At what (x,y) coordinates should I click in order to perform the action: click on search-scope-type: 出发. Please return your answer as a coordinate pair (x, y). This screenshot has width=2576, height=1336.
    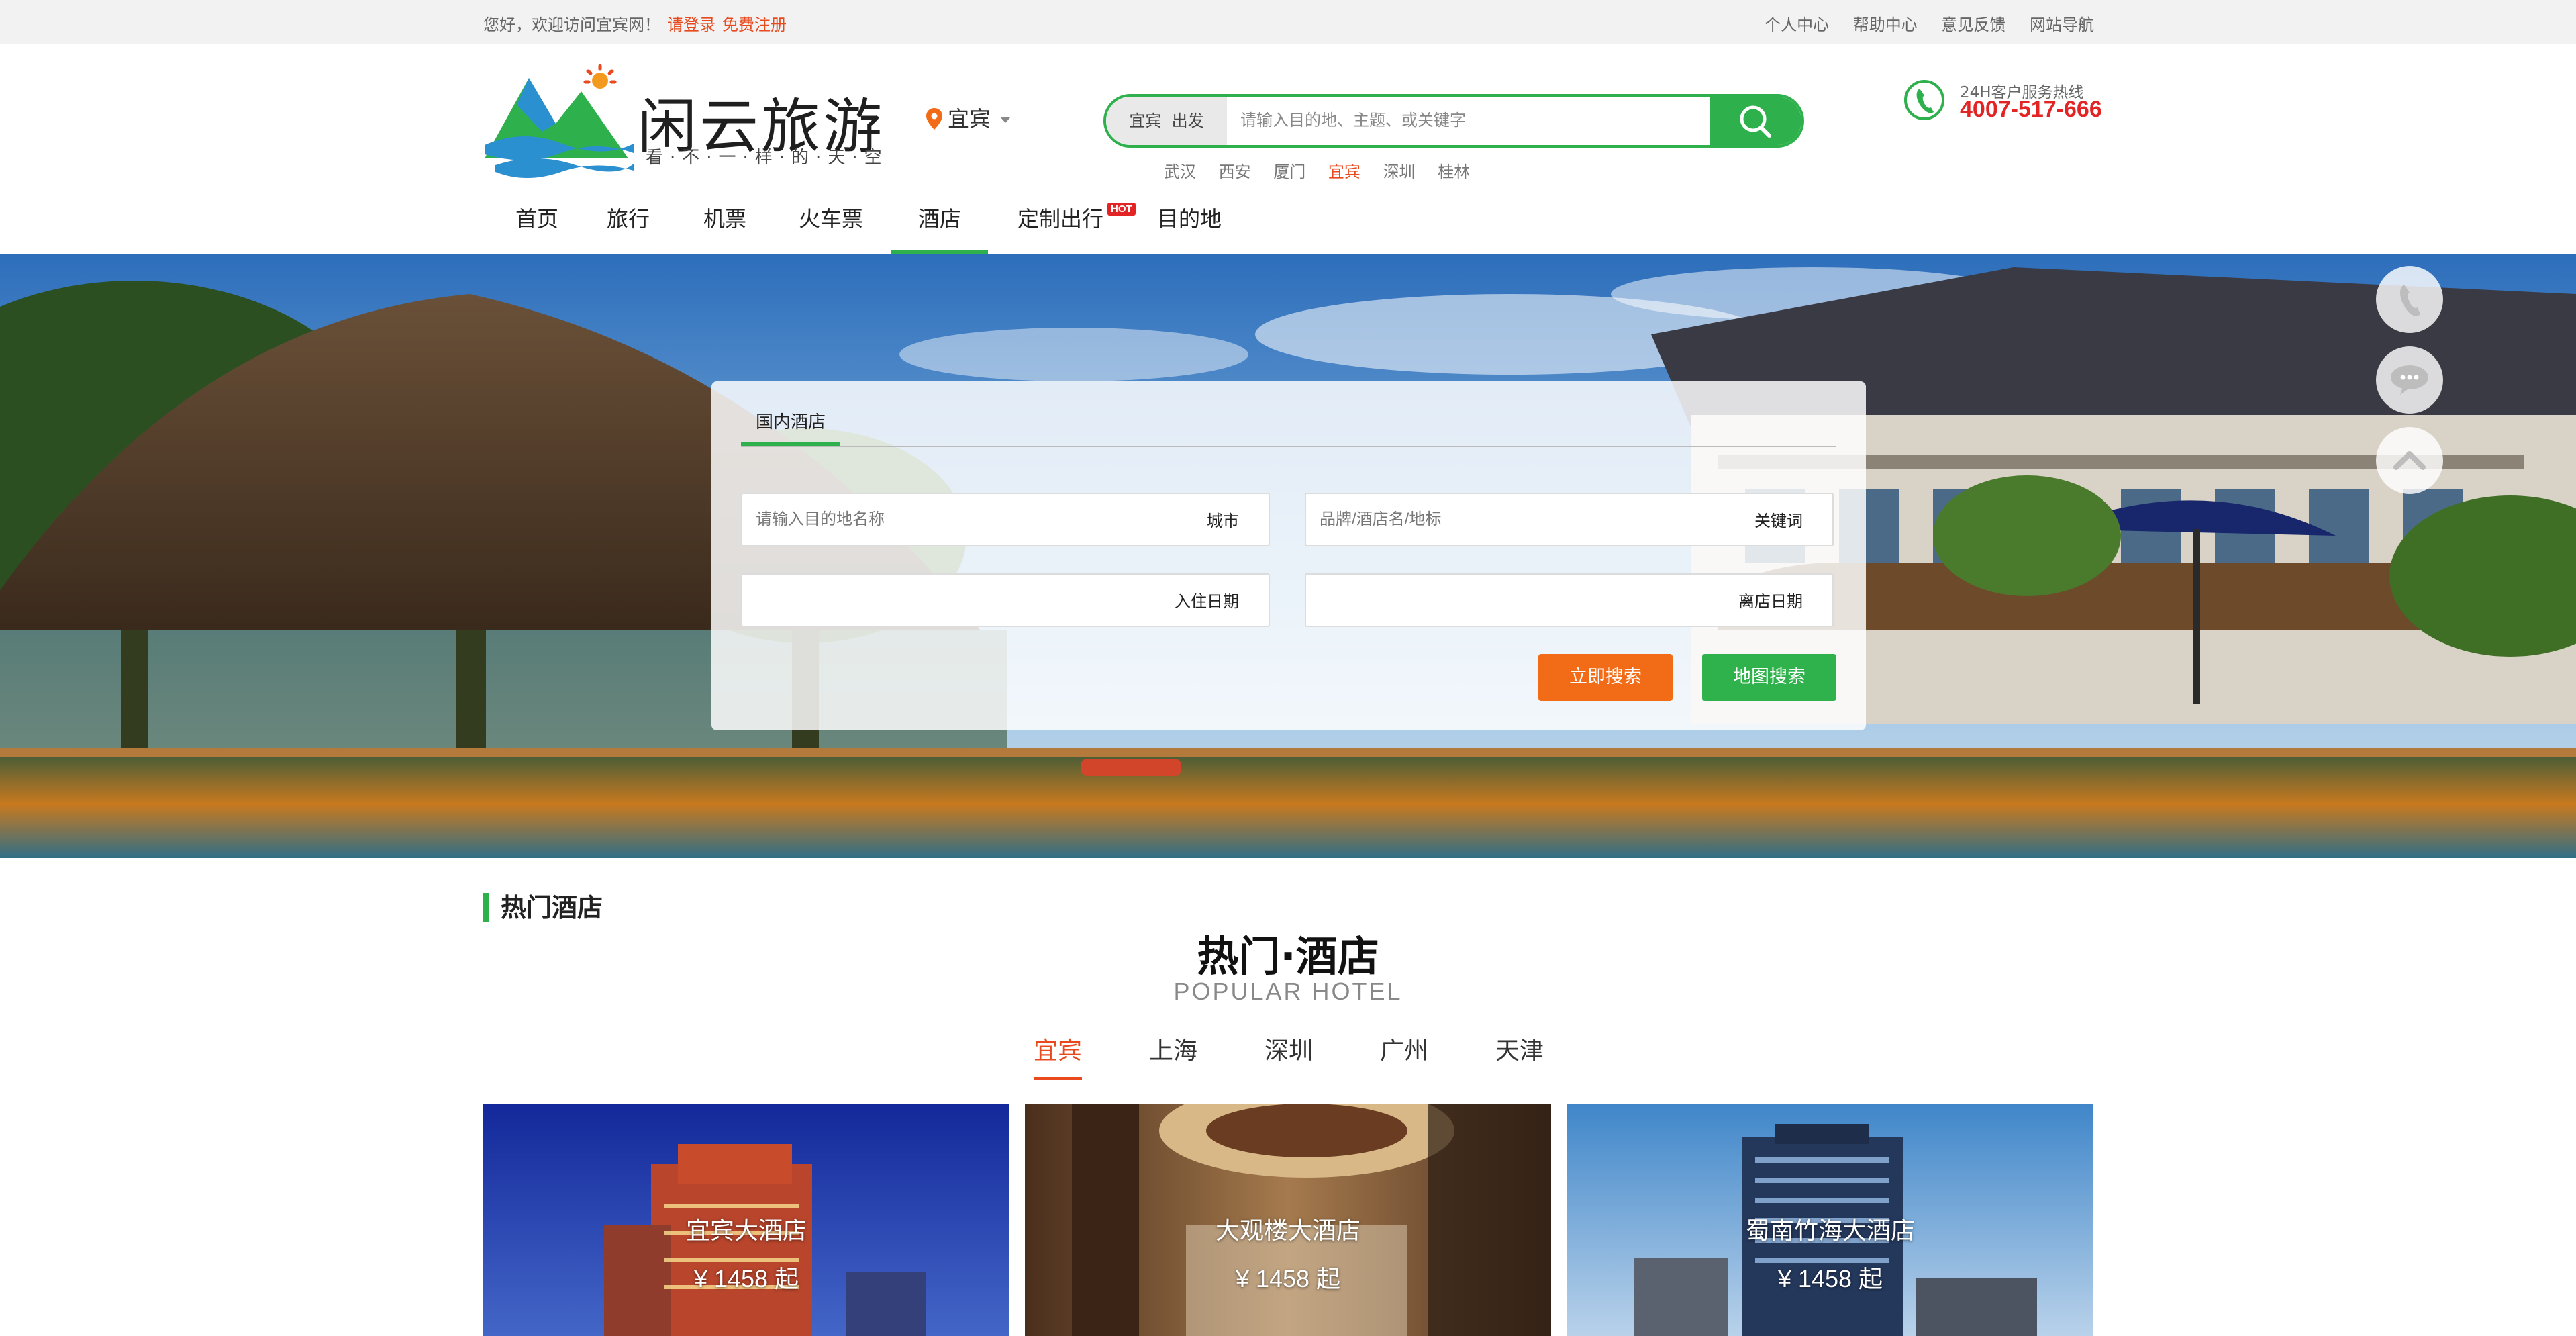
    Looking at the image, I should click on (1187, 120).